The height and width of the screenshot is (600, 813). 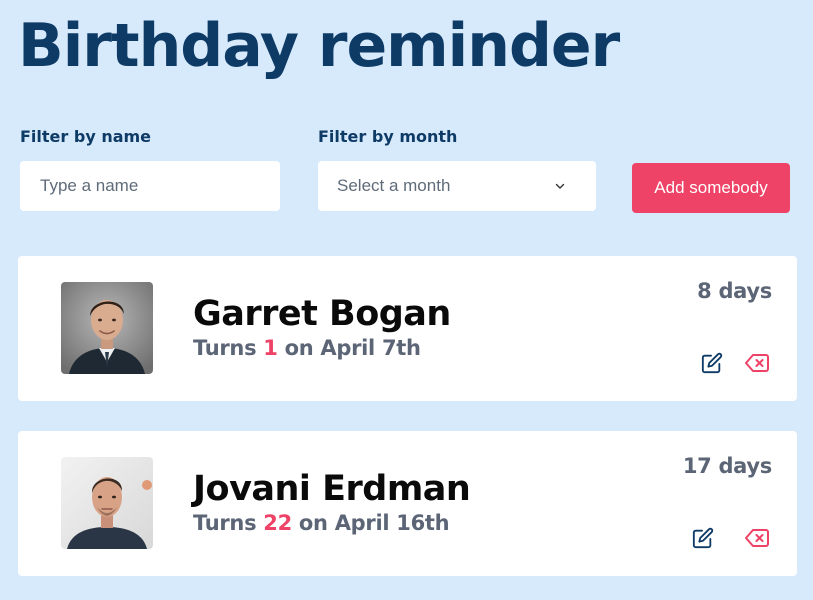 I want to click on age-value: 1, so click(x=270, y=348).